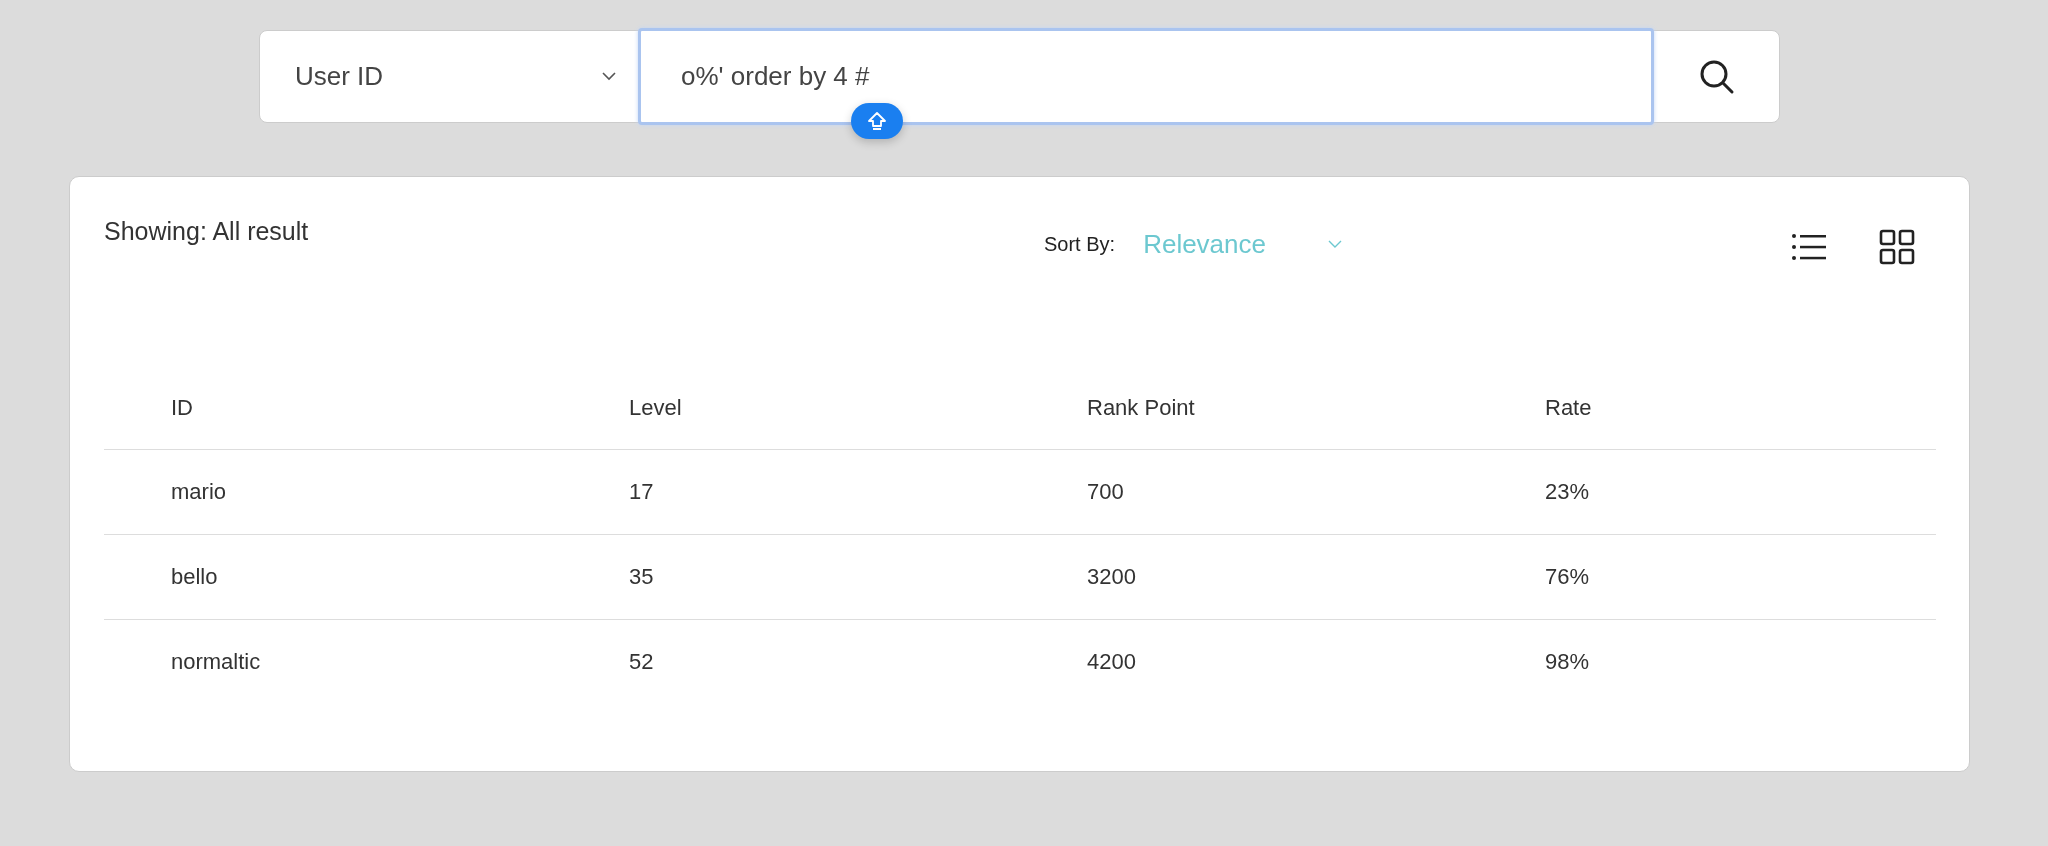  Describe the element at coordinates (1707, 492) in the screenshot. I see `table-cell: 23%` at that location.